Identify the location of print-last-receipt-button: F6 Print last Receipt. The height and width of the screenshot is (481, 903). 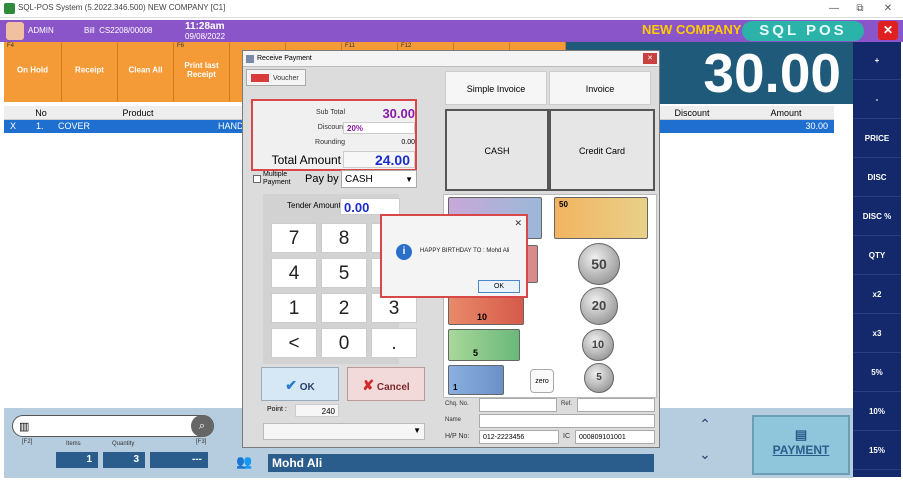
(202, 72).